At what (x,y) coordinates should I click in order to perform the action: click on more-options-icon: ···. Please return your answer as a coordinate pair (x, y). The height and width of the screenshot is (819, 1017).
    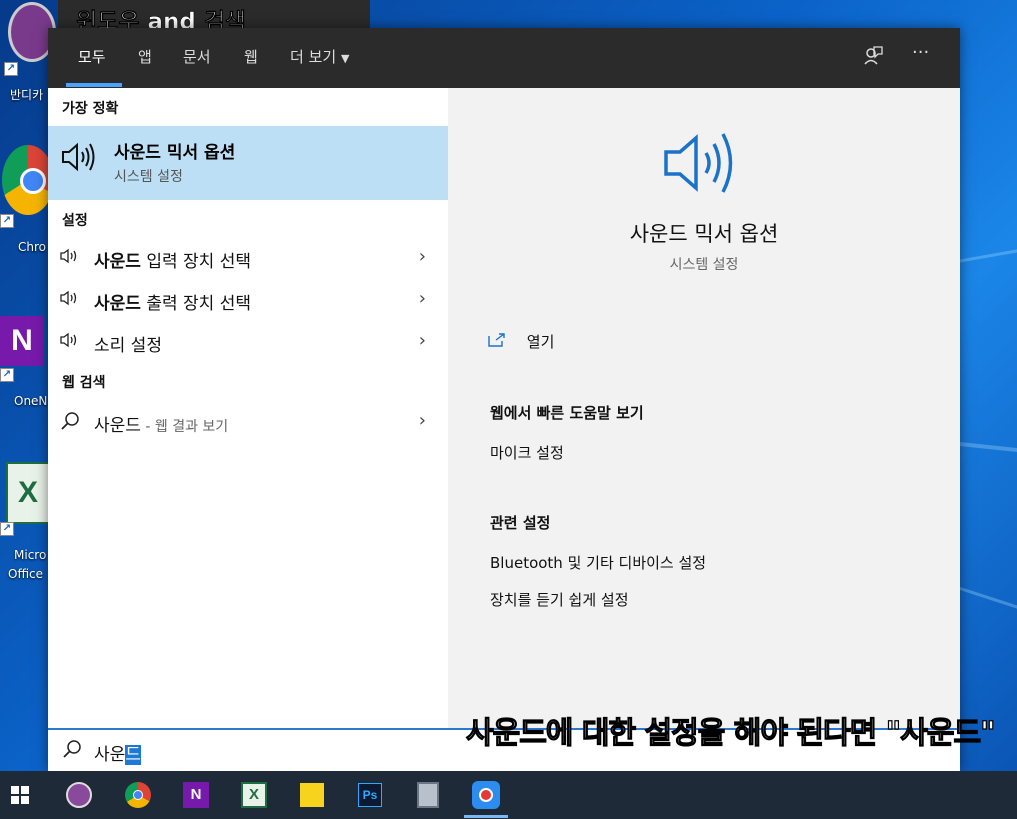
    Looking at the image, I should click on (920, 52).